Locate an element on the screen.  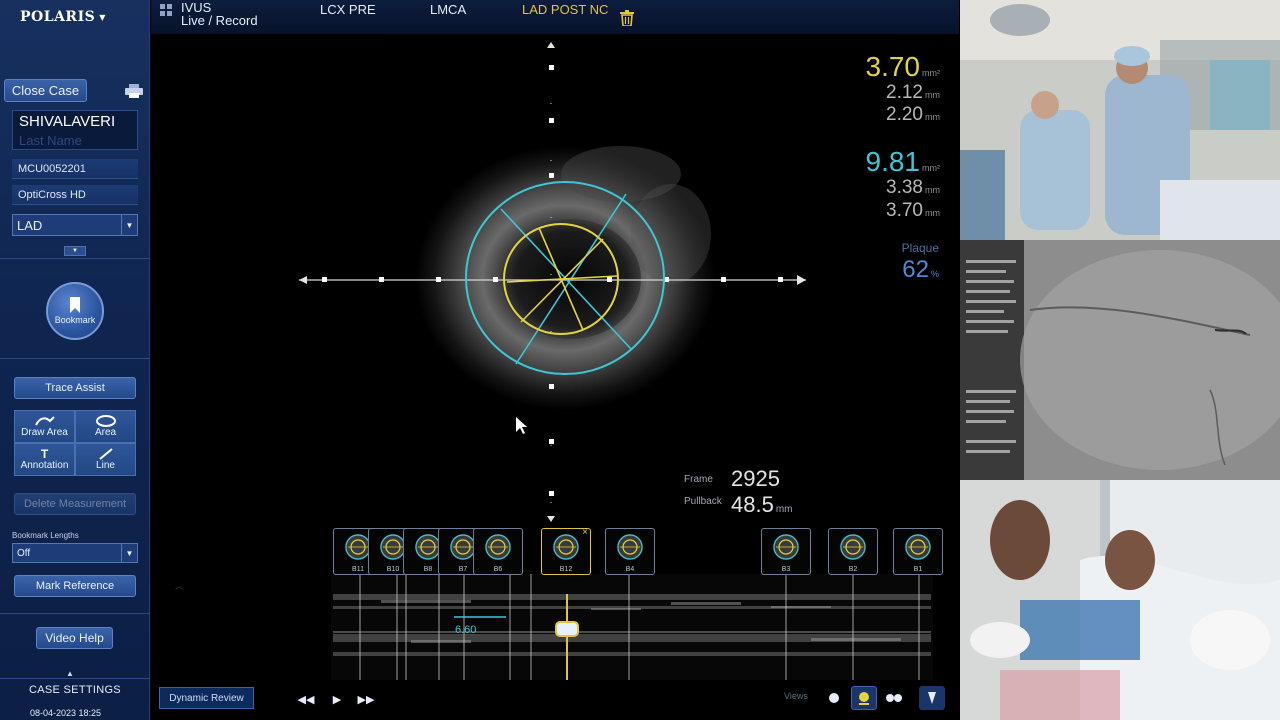
length-measurement-label: 6.60 is located at coordinates (466, 630).